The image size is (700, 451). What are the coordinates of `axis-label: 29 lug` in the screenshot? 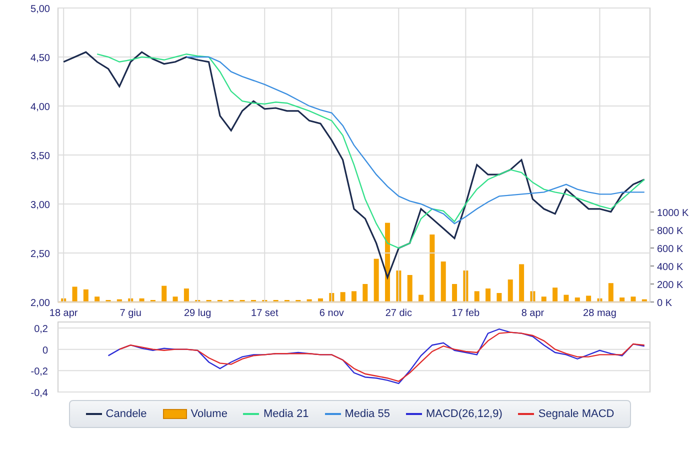 It's located at (198, 313).